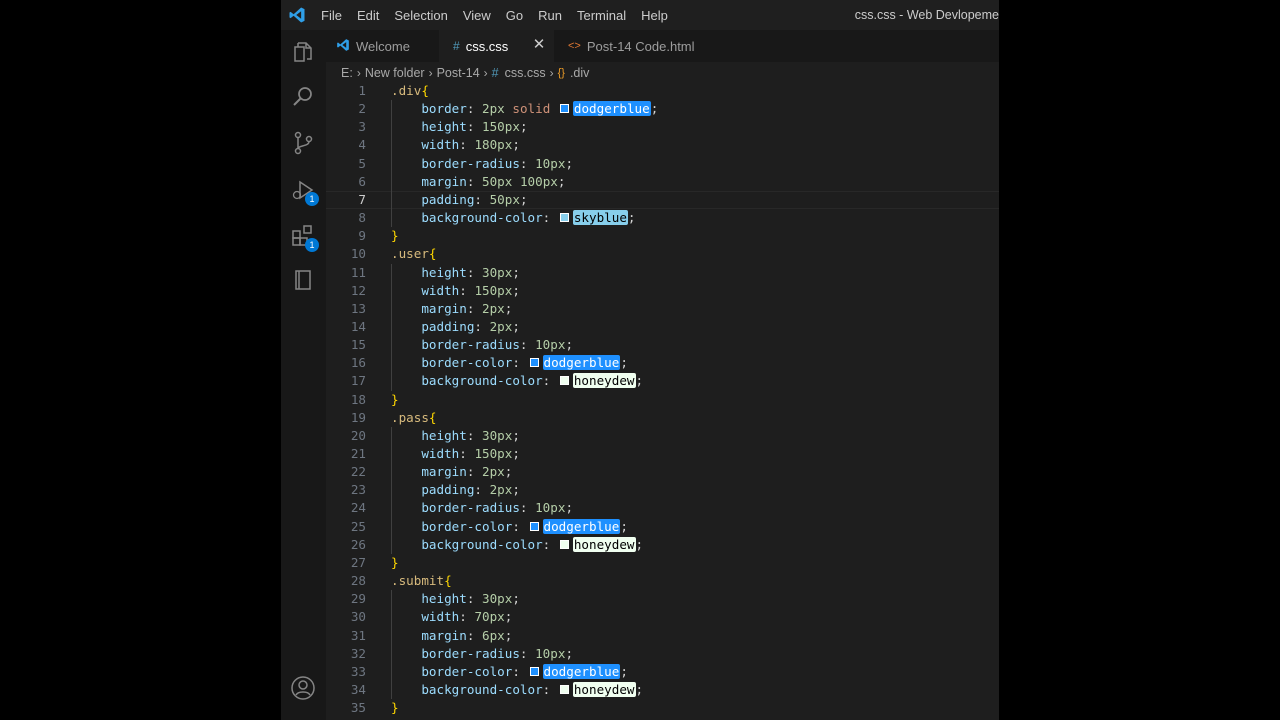  What do you see at coordinates (654, 15) in the screenshot?
I see `menu-help: Help` at bounding box center [654, 15].